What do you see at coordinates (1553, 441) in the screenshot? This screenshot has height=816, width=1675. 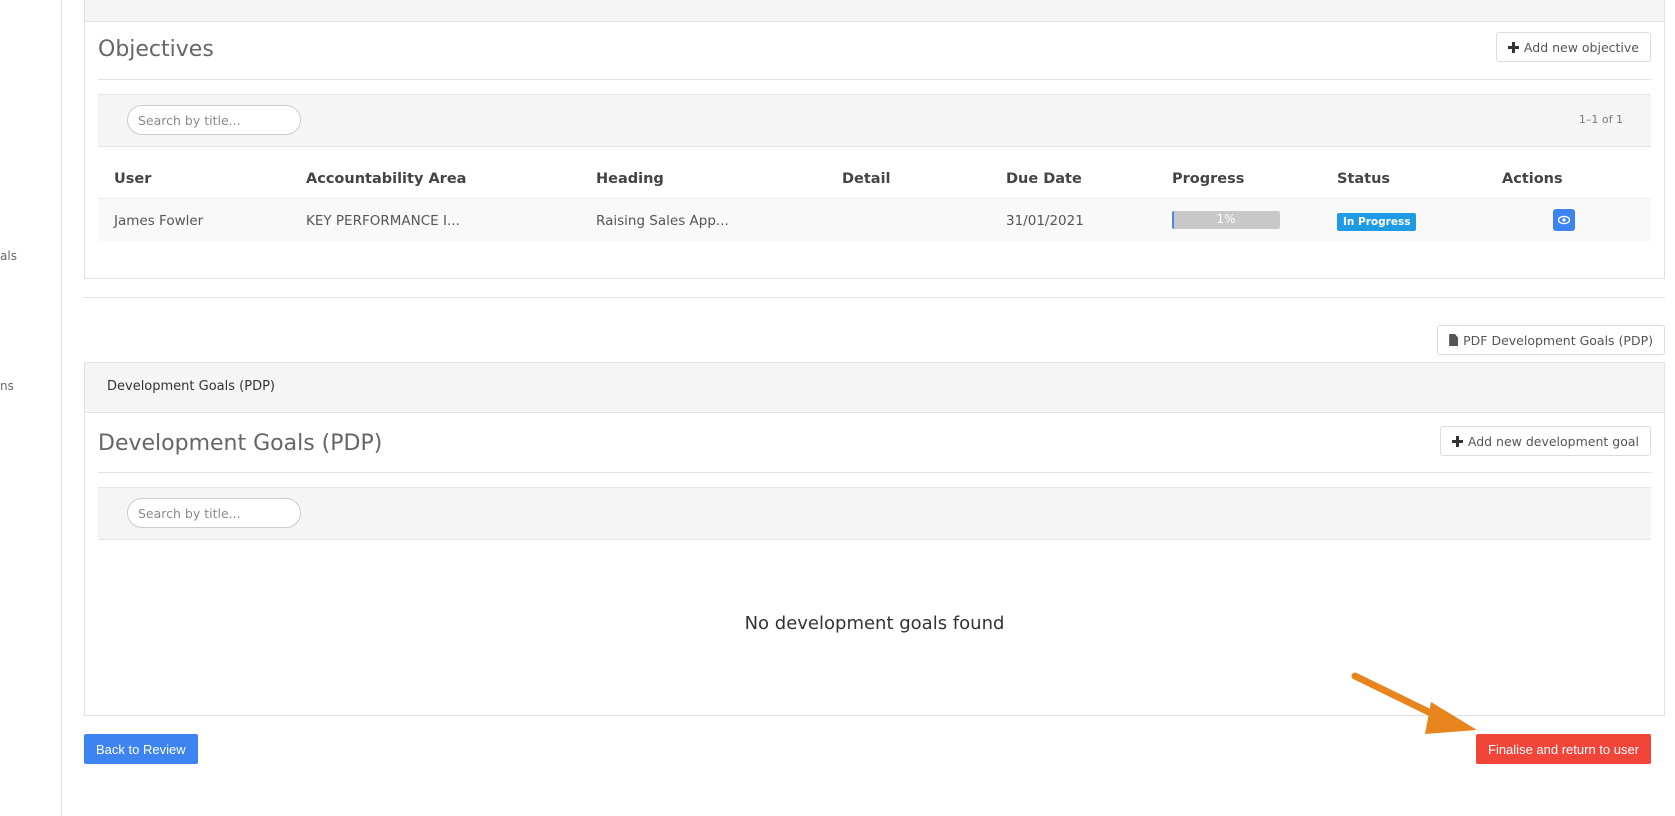 I see `add-development-goal-label: Add new development goal` at bounding box center [1553, 441].